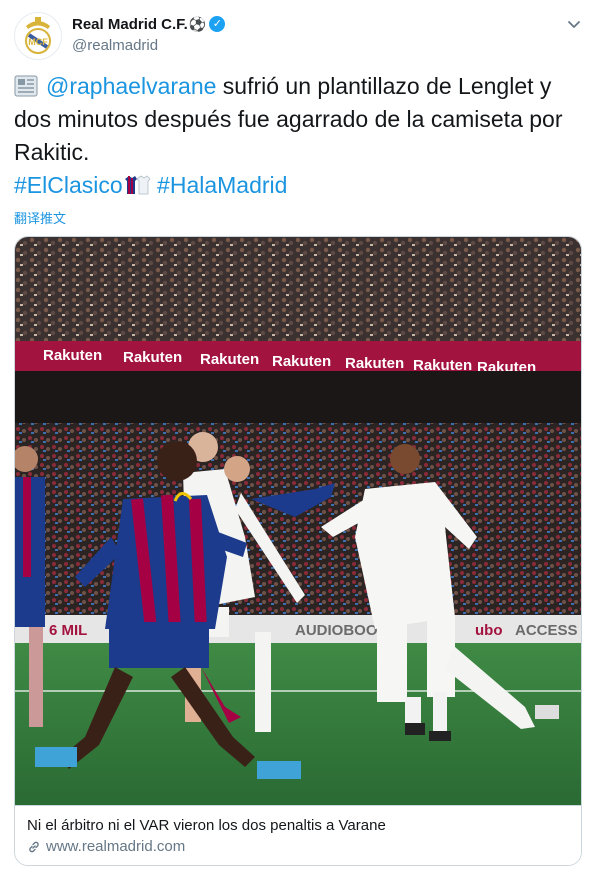 The height and width of the screenshot is (875, 598). What do you see at coordinates (38, 42) in the screenshot?
I see `svg-text: MCF` at bounding box center [38, 42].